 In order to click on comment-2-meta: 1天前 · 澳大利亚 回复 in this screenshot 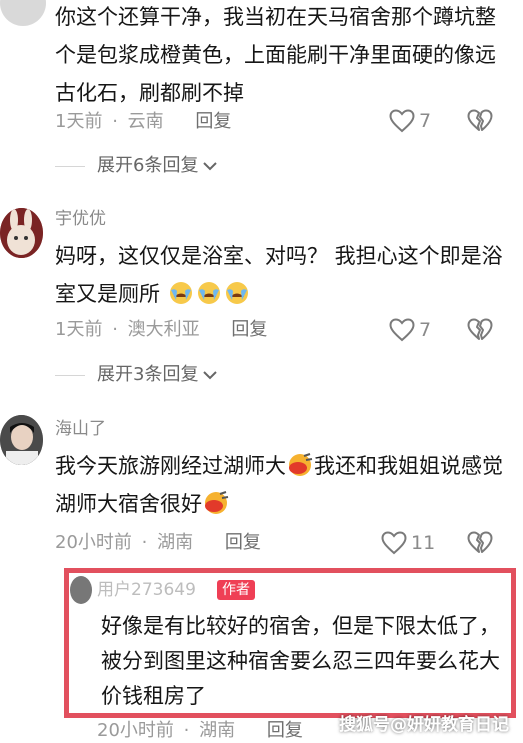, I will do `click(161, 330)`.